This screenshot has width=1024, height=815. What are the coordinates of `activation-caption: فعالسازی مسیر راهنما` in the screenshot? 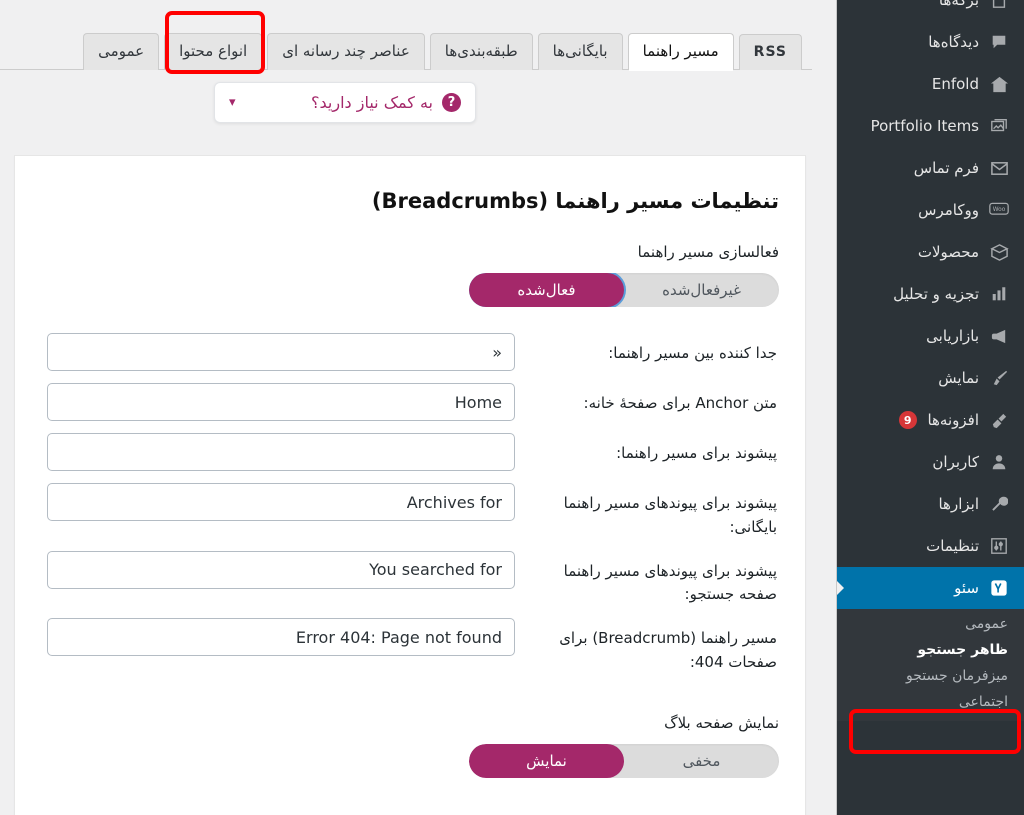 It's located at (708, 252).